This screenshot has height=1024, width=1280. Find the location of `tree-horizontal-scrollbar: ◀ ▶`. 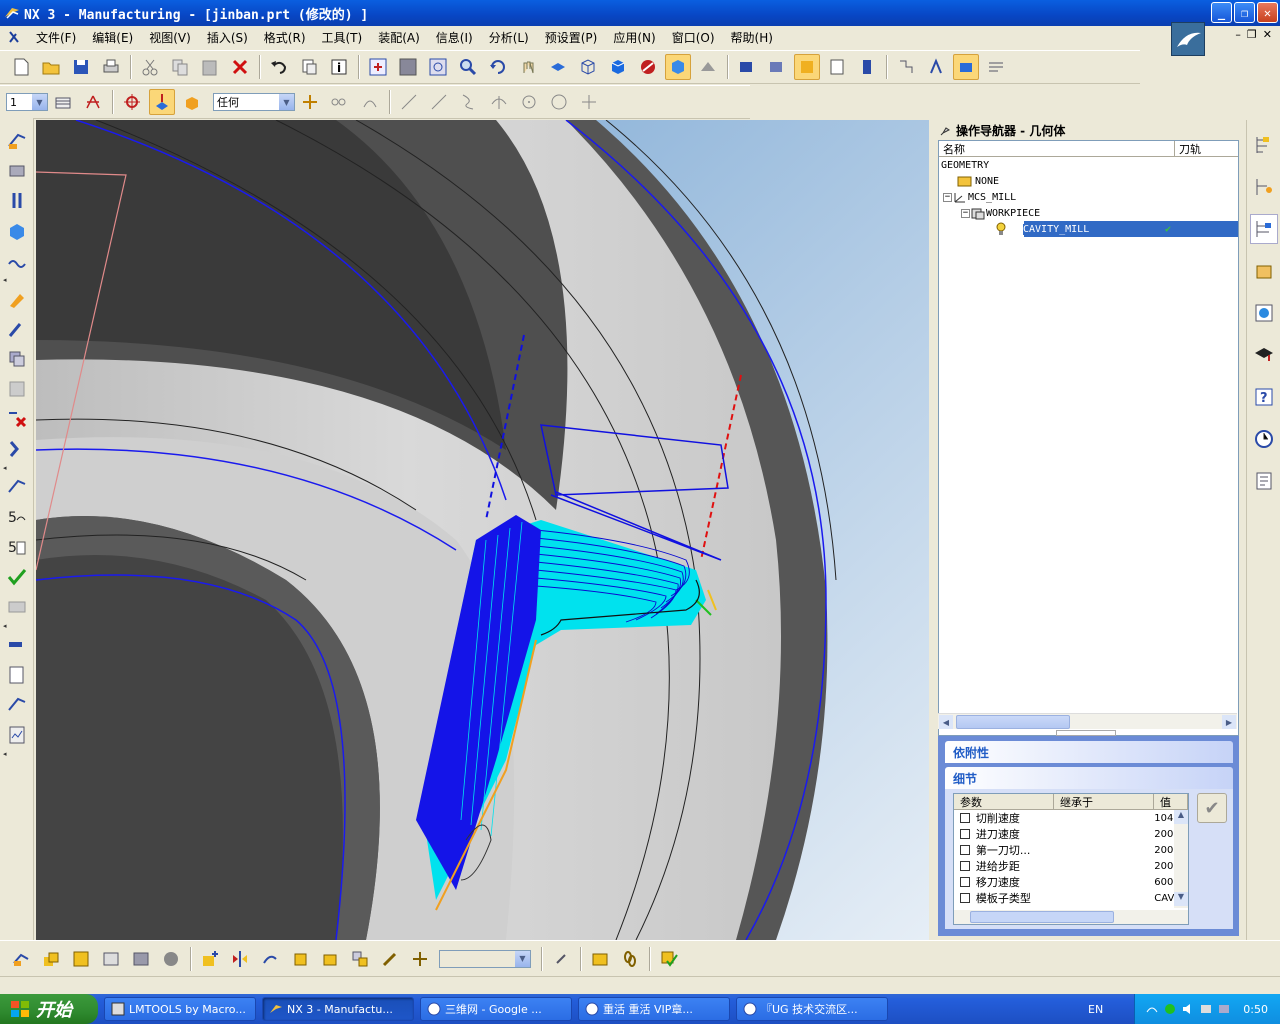

tree-horizontal-scrollbar: ◀ ▶ is located at coordinates (1087, 721).